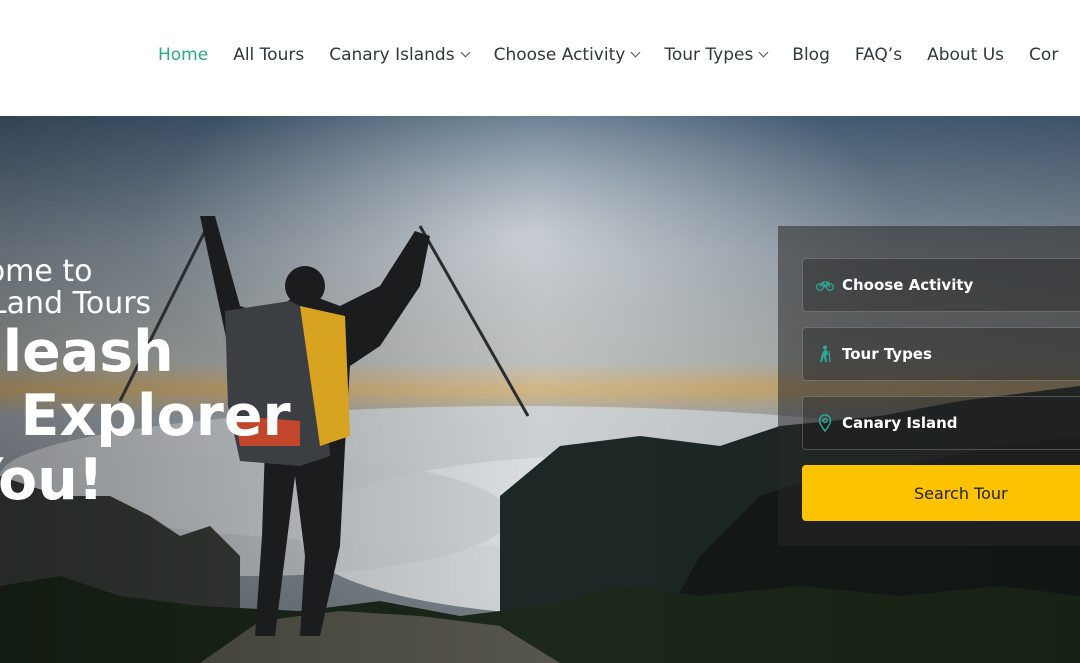  I want to click on nav-label: Canary Islands, so click(392, 55).